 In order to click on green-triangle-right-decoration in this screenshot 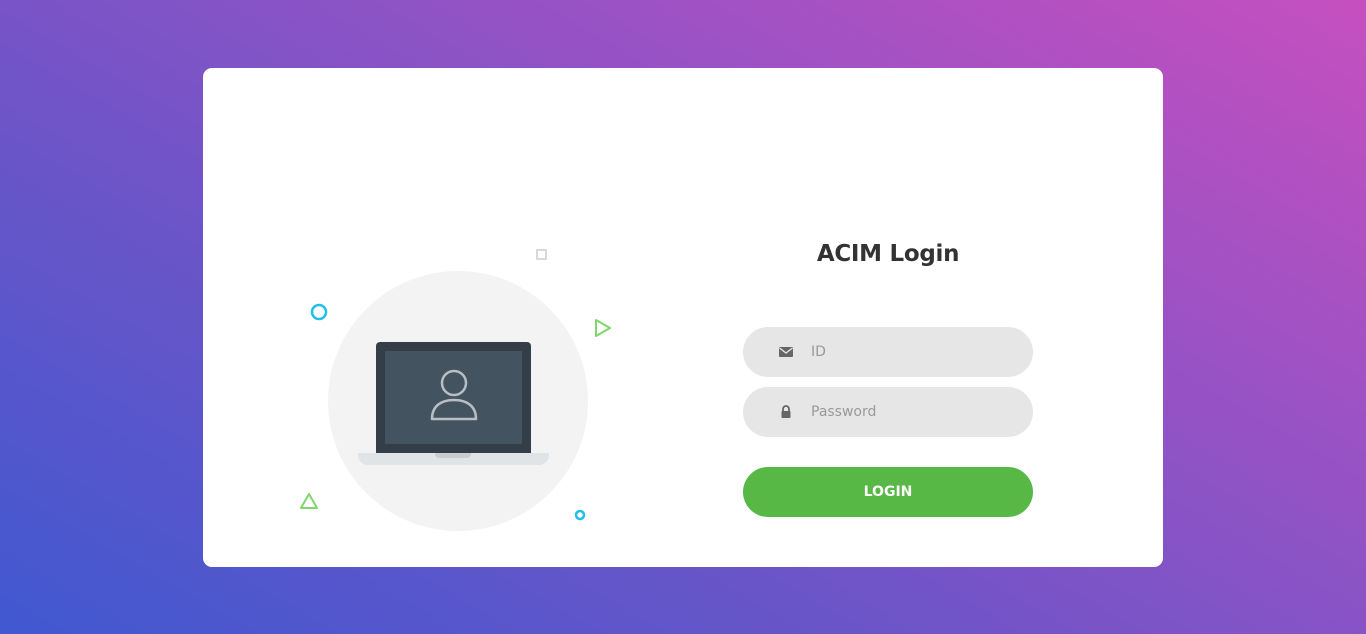, I will do `click(603, 328)`.